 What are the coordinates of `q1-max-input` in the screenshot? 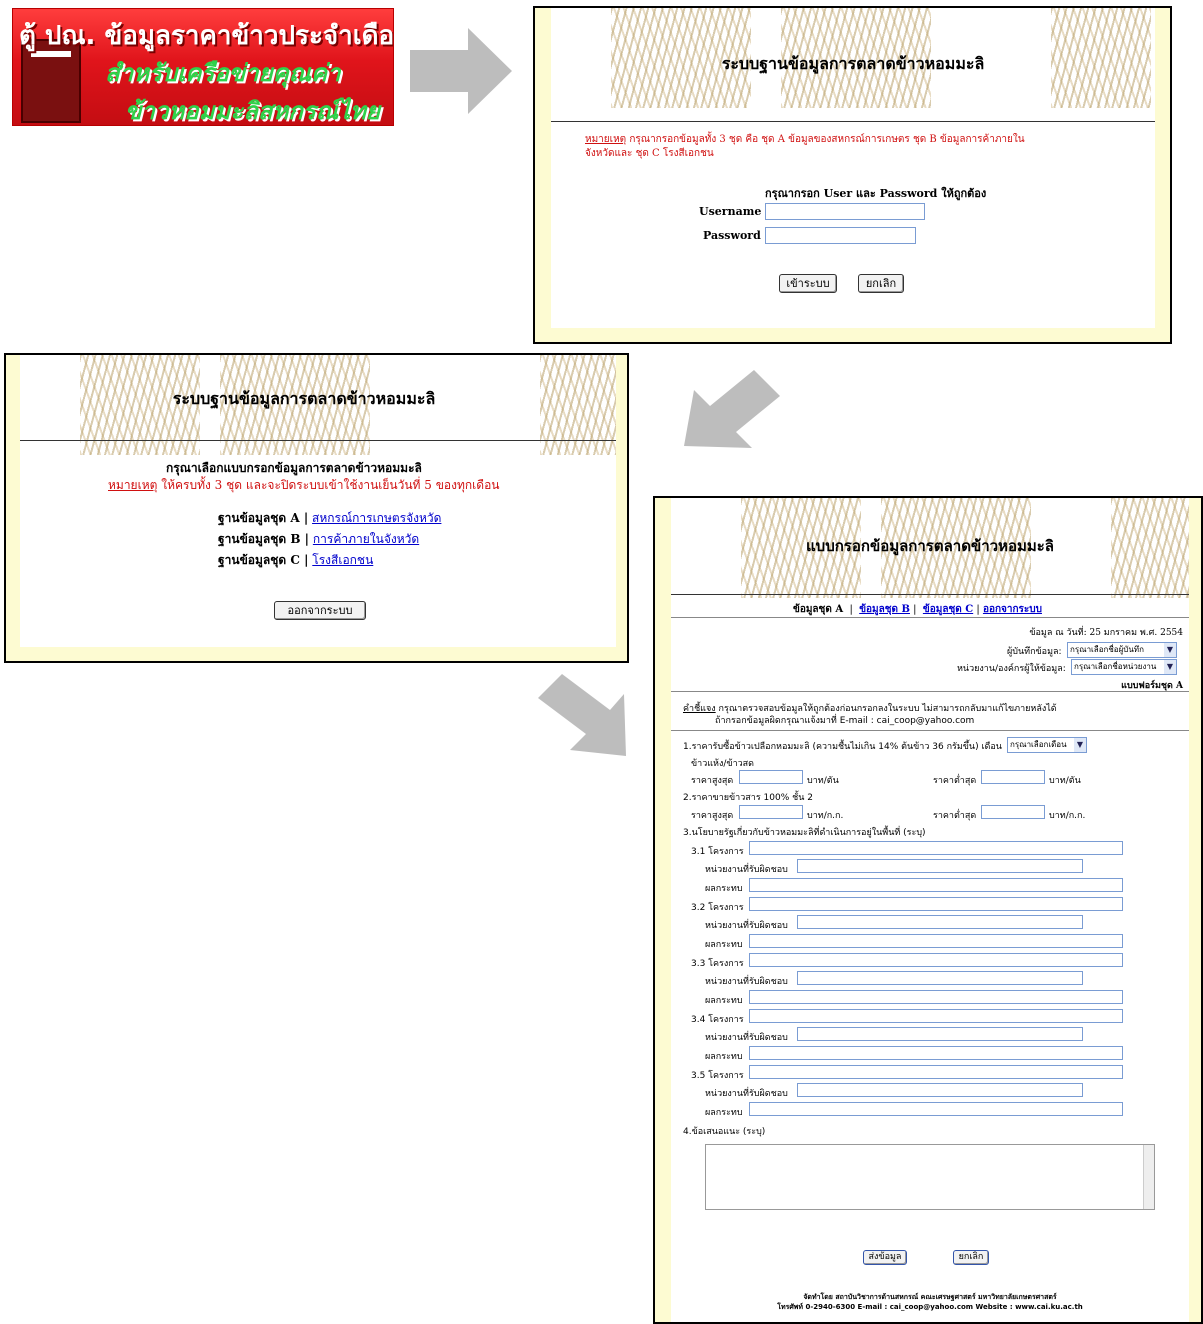 It's located at (771, 777).